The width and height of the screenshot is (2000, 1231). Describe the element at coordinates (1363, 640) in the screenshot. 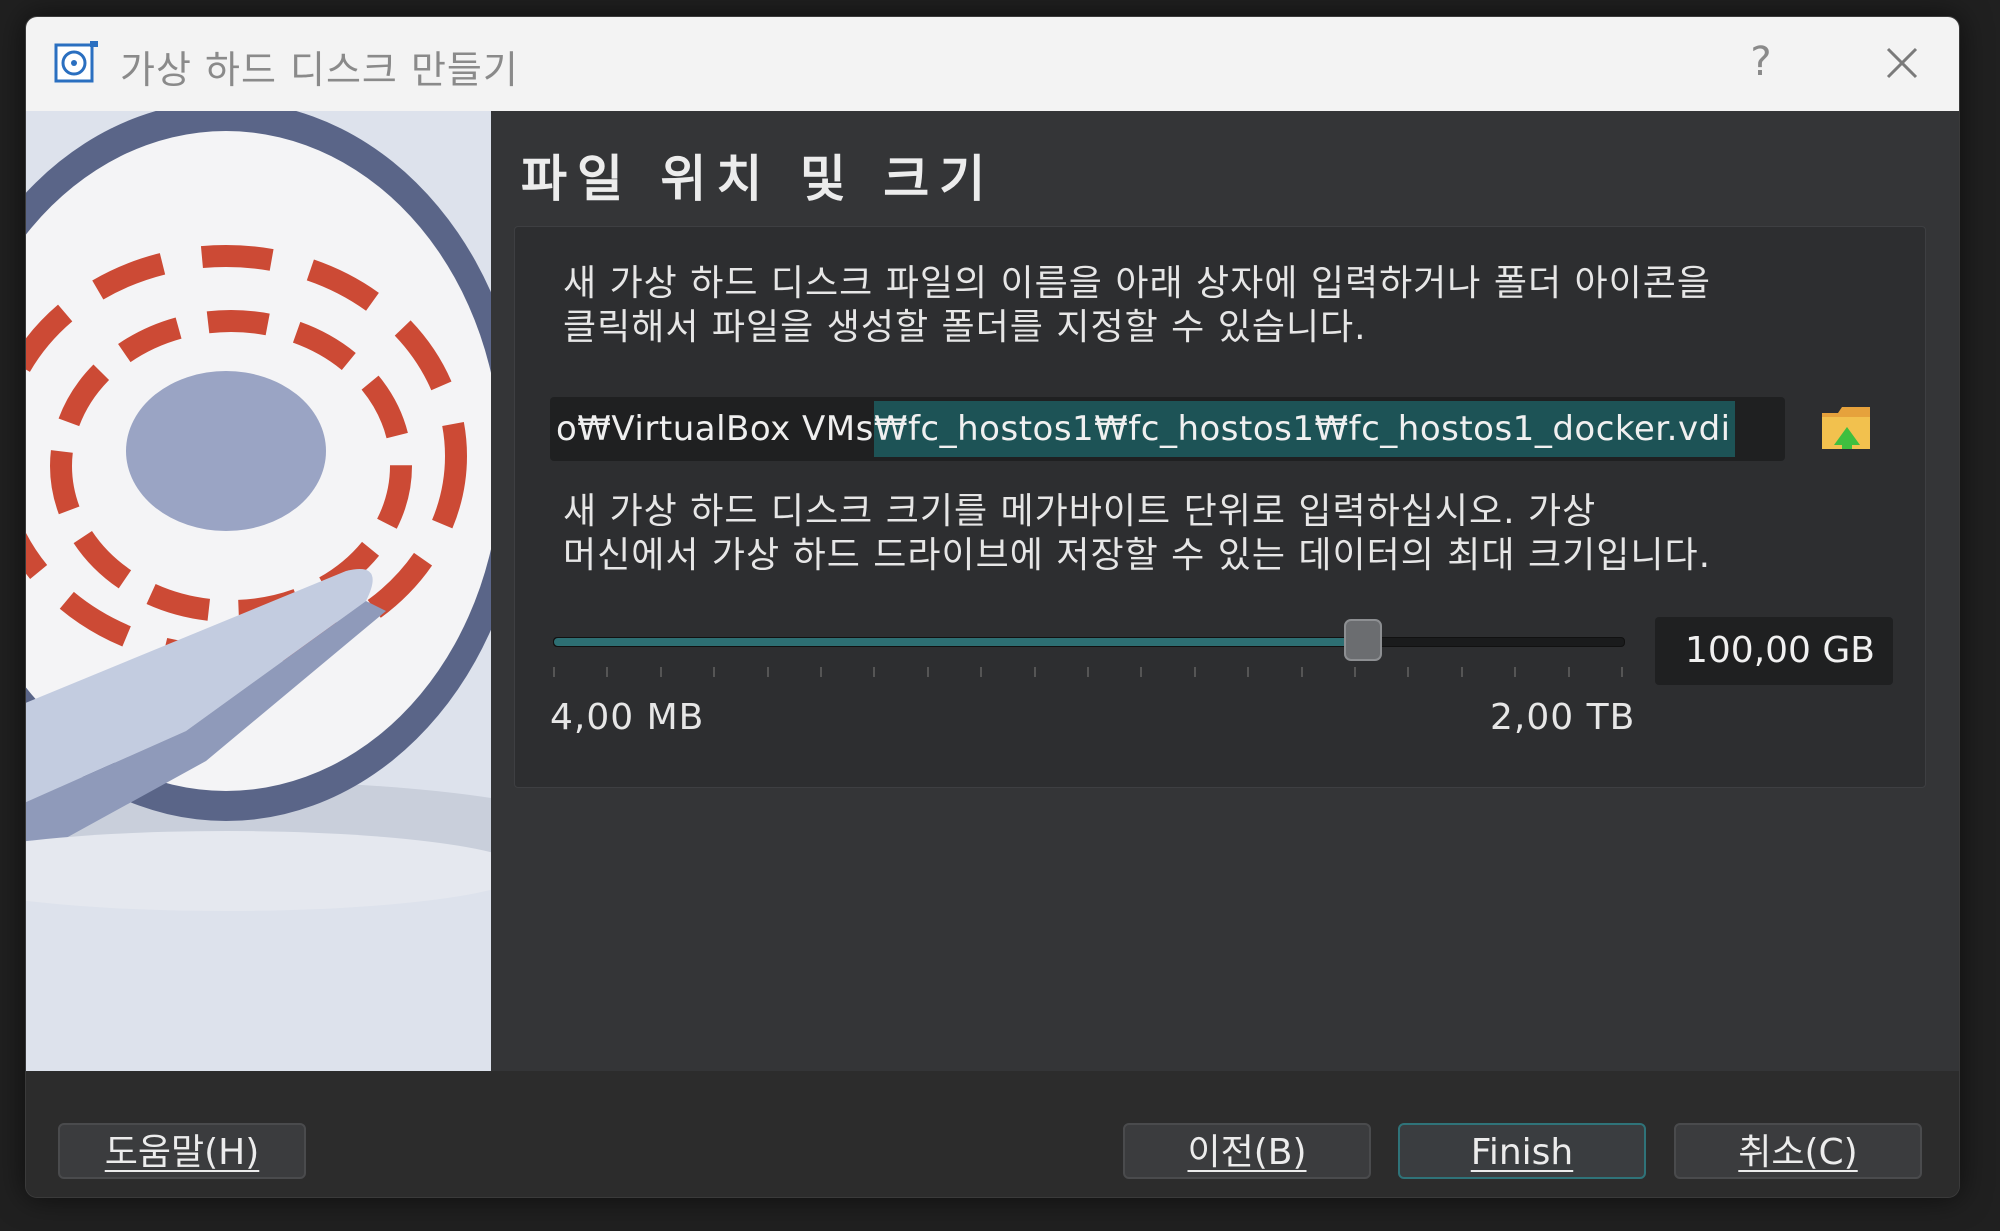

I see `size-slider-handle` at that location.